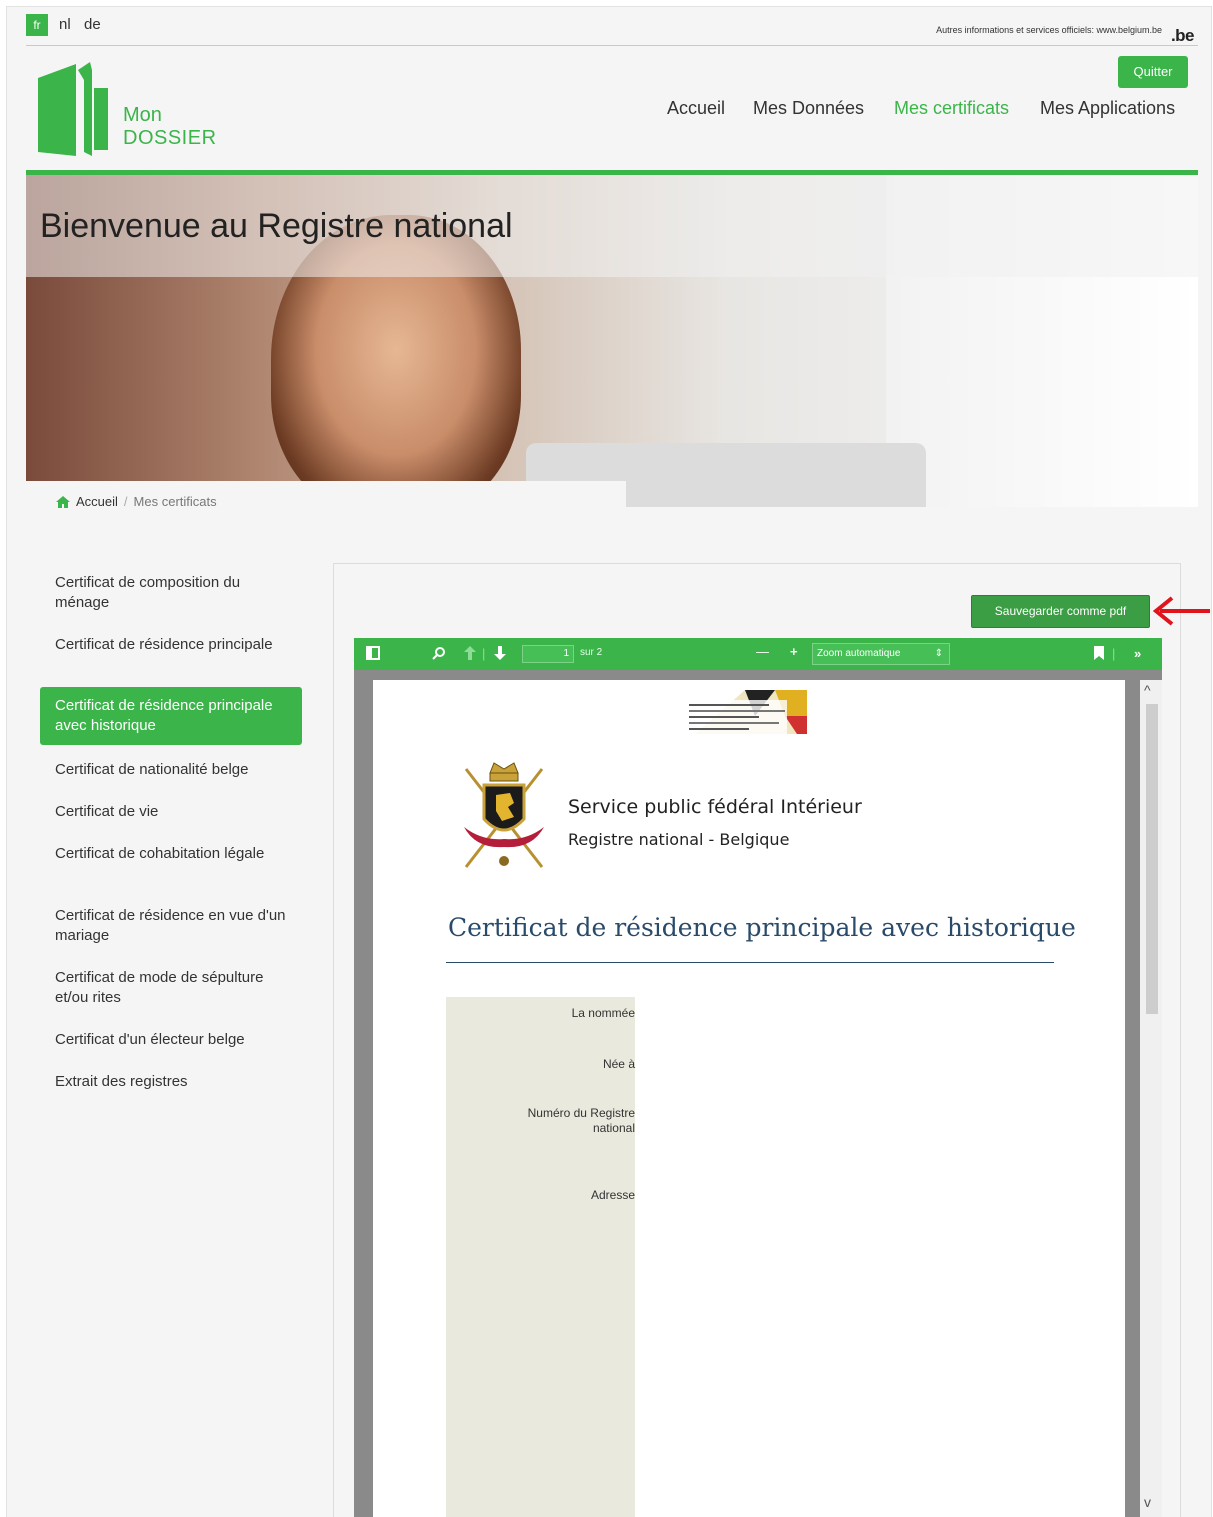 This screenshot has height=1517, width=1213. Describe the element at coordinates (1107, 108) in the screenshot. I see `nav-mes-applications: Mes Applications` at that location.